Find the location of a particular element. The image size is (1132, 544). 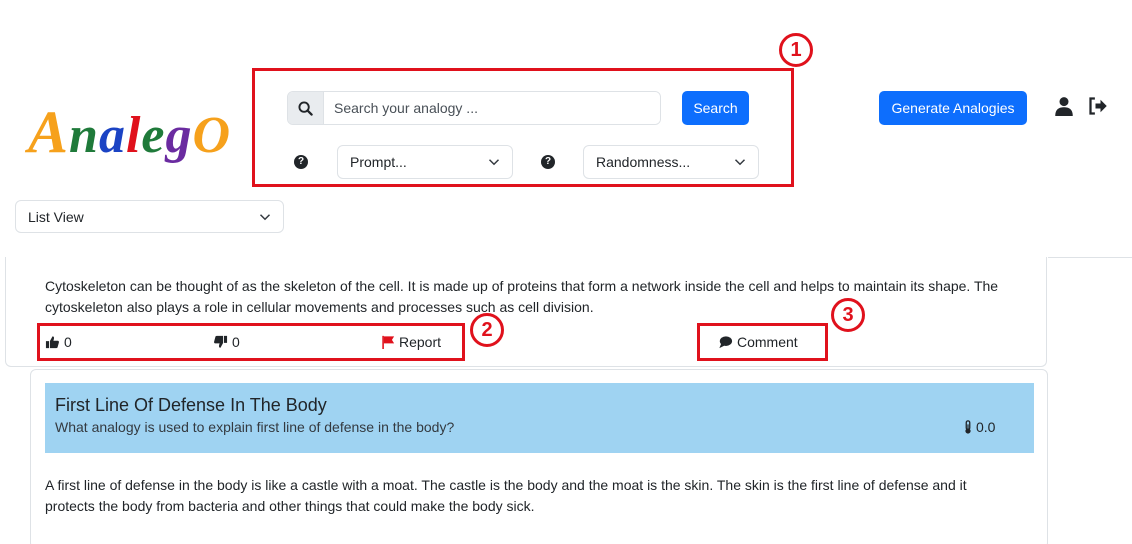

thumbs-up-icon is located at coordinates (52, 342).